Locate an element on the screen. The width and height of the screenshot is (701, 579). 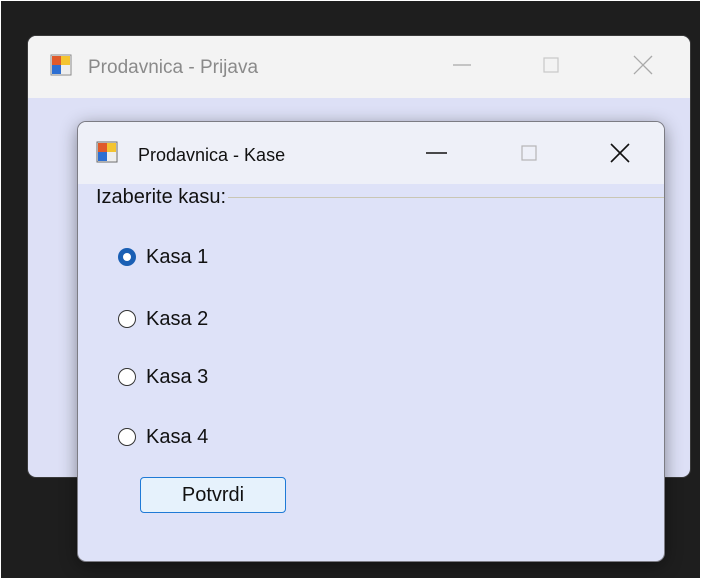
radio-kasa-3: Kasa 3 is located at coordinates (163, 377).